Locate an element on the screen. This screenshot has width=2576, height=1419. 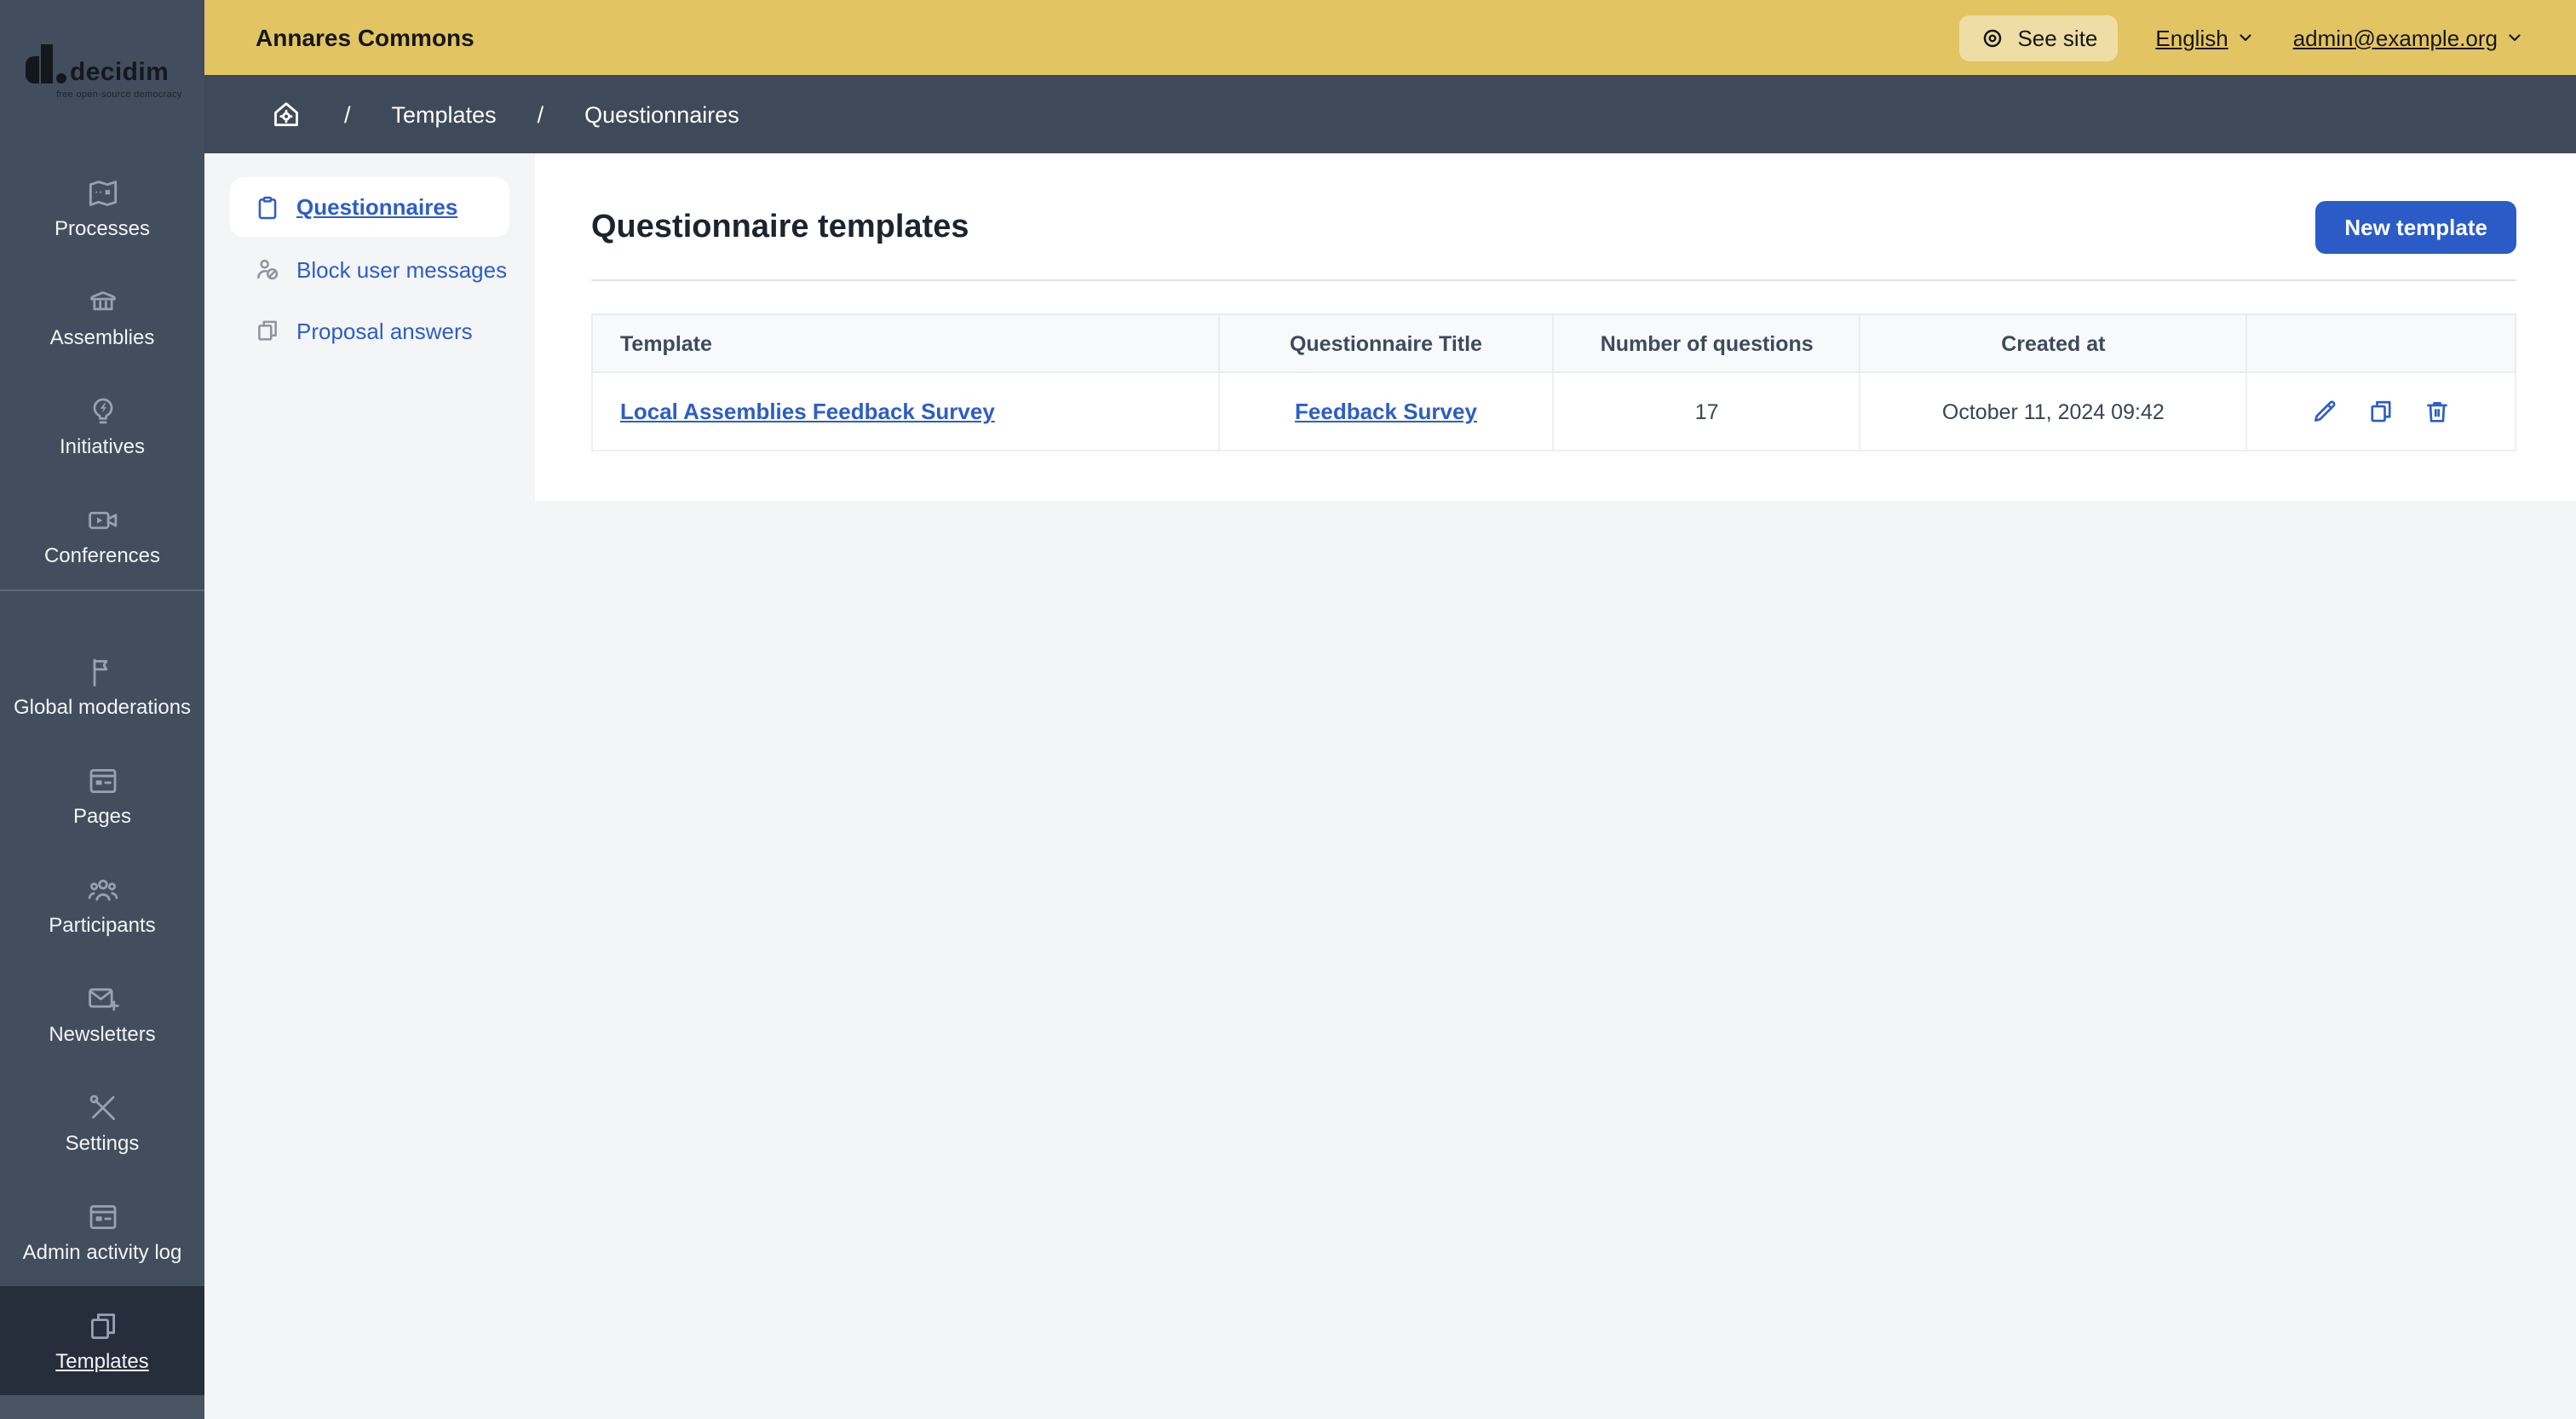
video-camera-icon is located at coordinates (103, 520).